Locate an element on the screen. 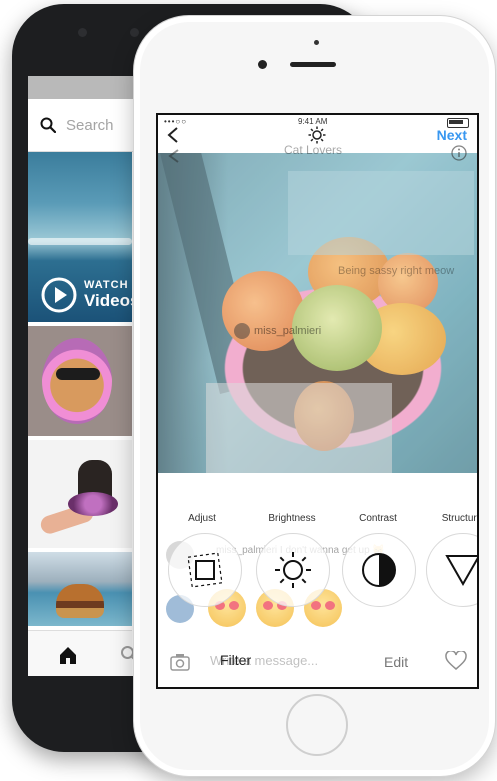 The width and height of the screenshot is (497, 781). front-phone-sensor is located at coordinates (316, 42).